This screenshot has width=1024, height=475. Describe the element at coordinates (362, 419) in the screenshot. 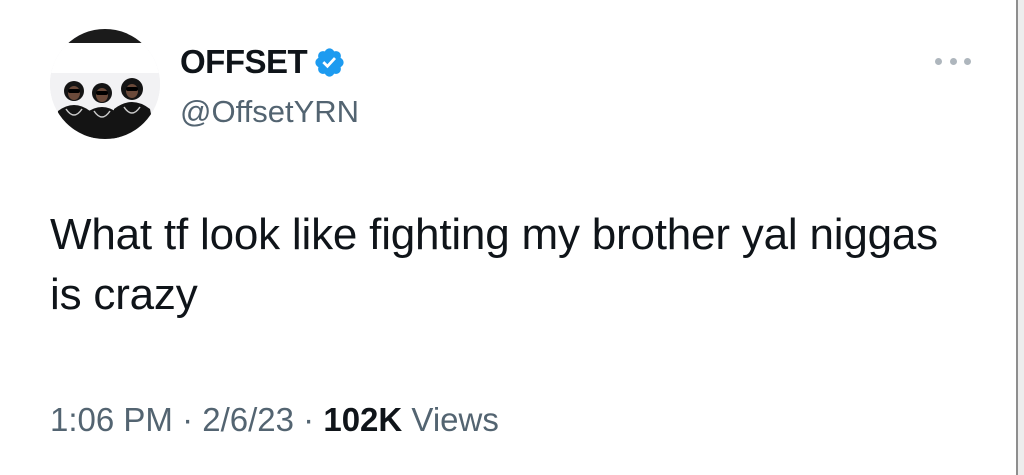

I see `views-count: 102K` at that location.